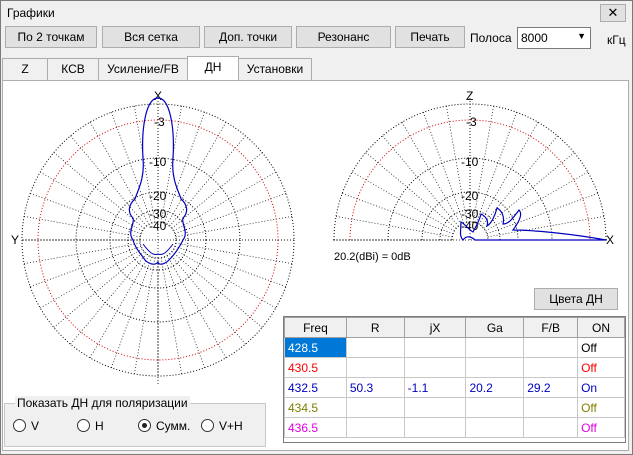 The width and height of the screenshot is (633, 455). Describe the element at coordinates (495, 387) in the screenshot. I see `ga-cell: 20.2` at that location.